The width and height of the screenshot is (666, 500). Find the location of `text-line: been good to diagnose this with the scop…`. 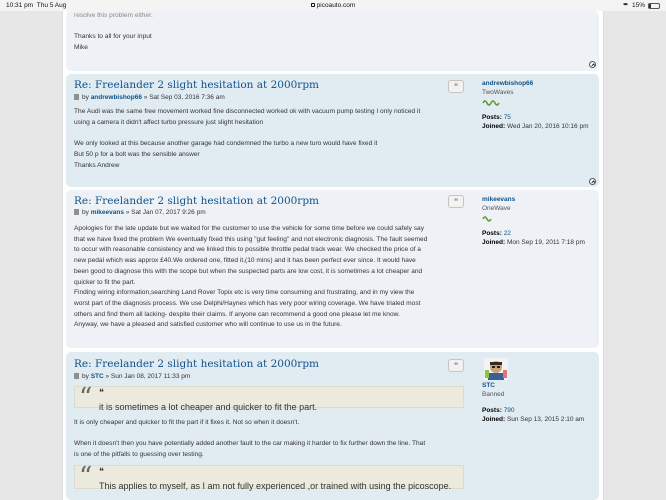

text-line: been good to diagnose this with the scop… is located at coordinates (248, 271).